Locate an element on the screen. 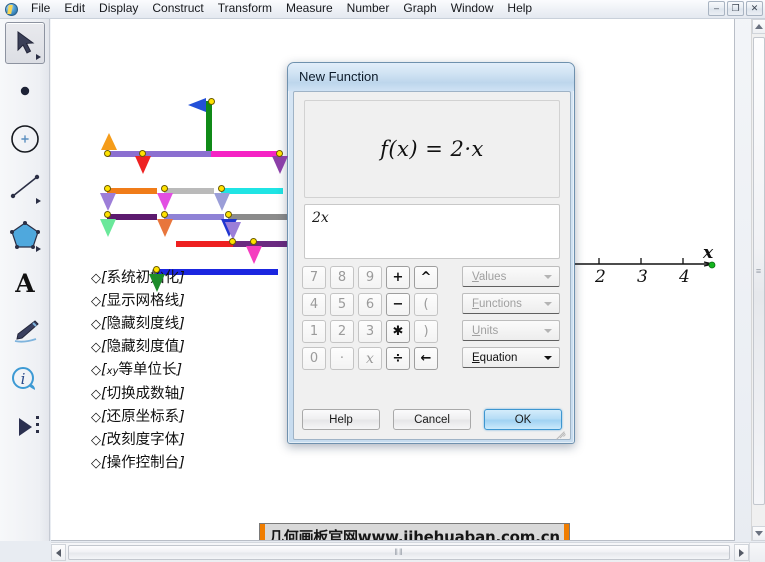 The image size is (765, 562). key-power: ^ is located at coordinates (426, 277).